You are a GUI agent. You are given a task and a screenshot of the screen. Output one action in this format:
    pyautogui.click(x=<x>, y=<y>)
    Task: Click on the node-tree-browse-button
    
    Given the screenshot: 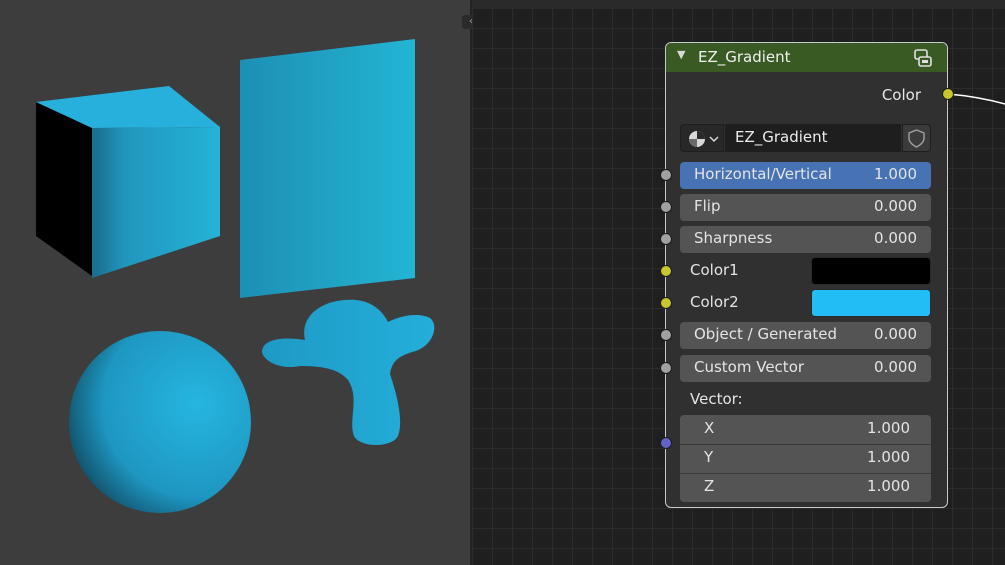 What is the action you would take?
    pyautogui.click(x=702, y=138)
    